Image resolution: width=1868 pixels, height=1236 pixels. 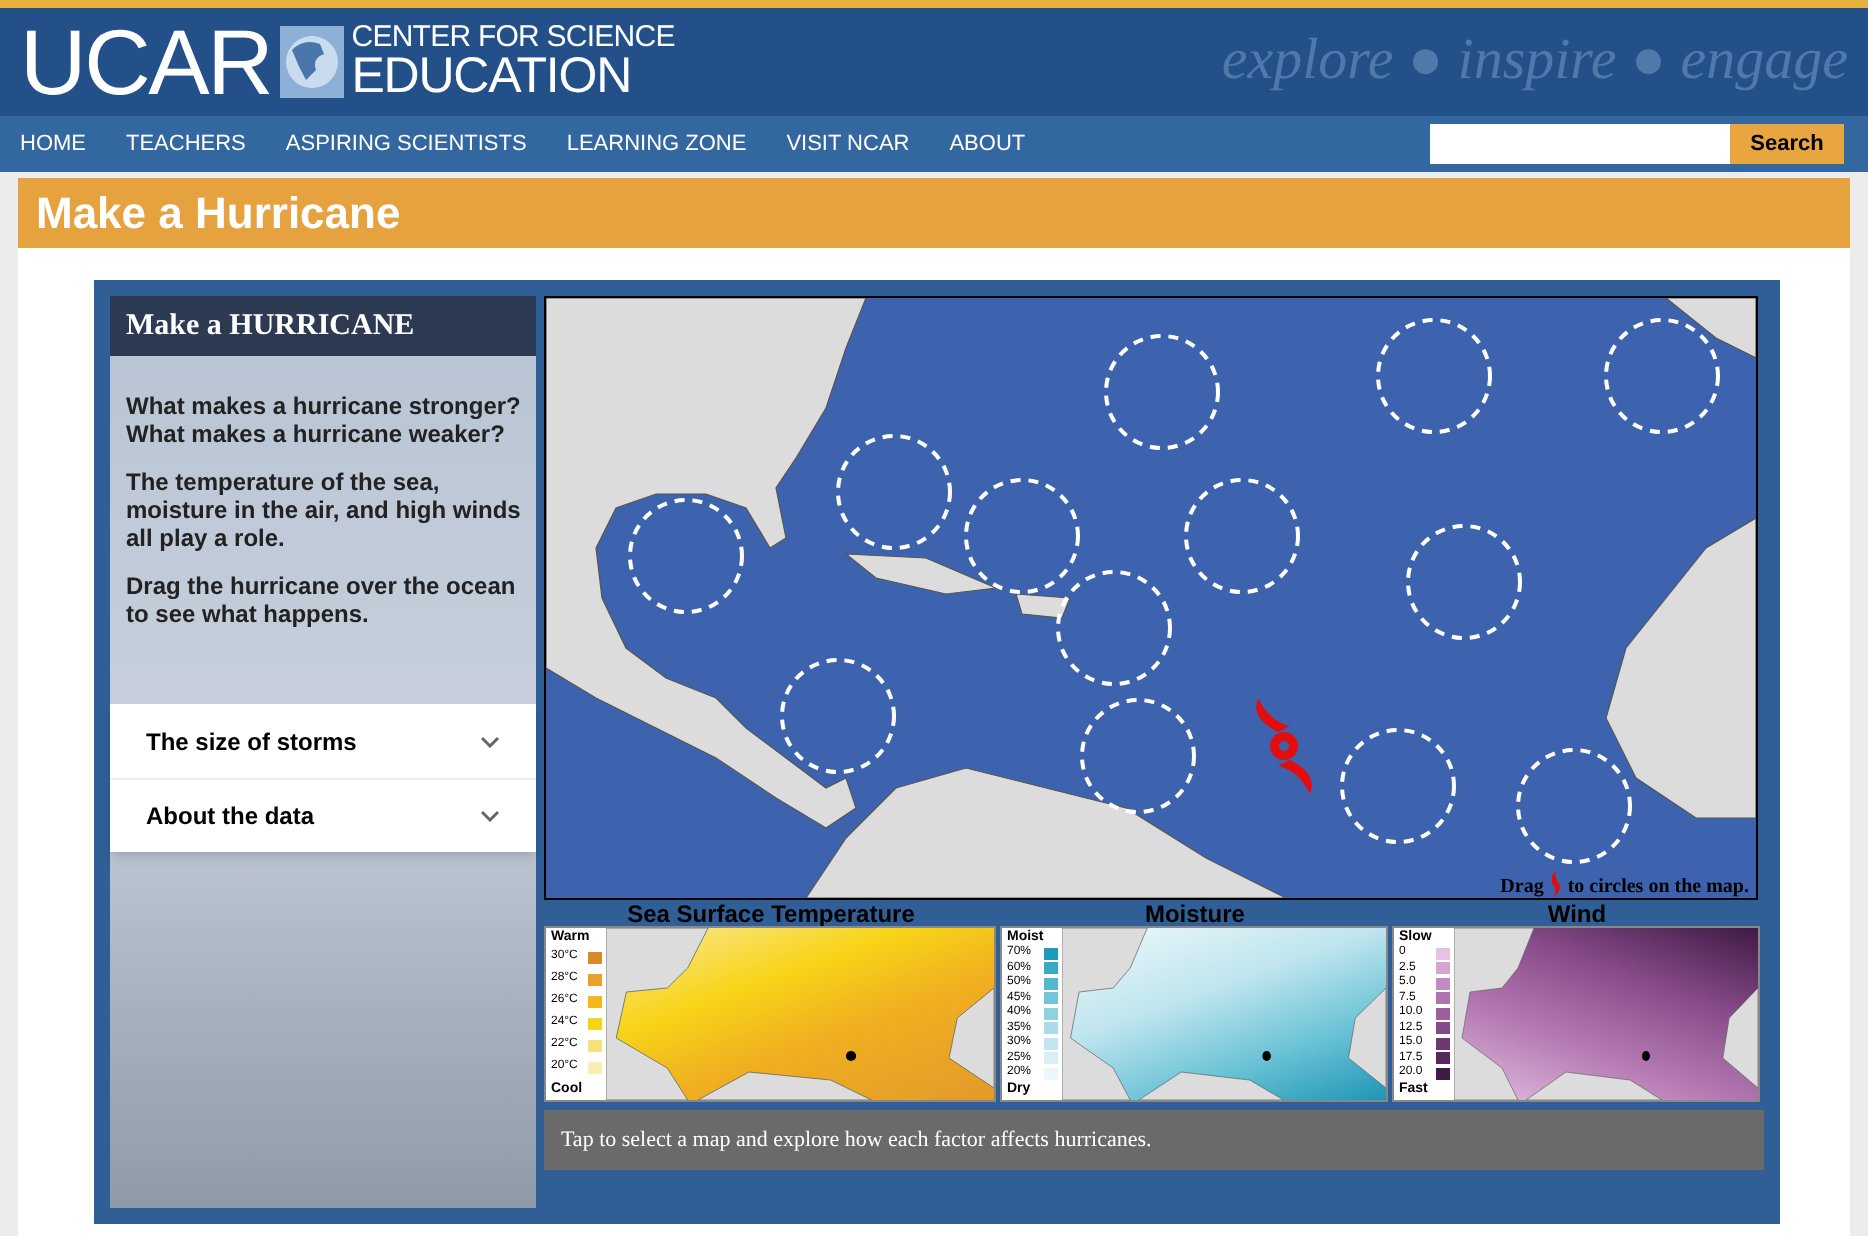 I want to click on search-button: Search, so click(x=1787, y=144).